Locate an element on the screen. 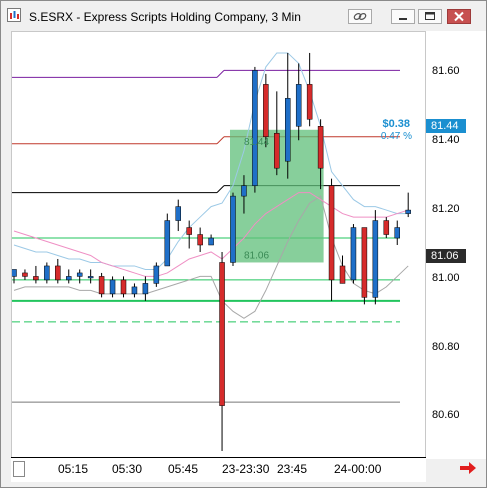 This screenshot has width=487, height=488. price-tick: 81.20 is located at coordinates (446, 209).